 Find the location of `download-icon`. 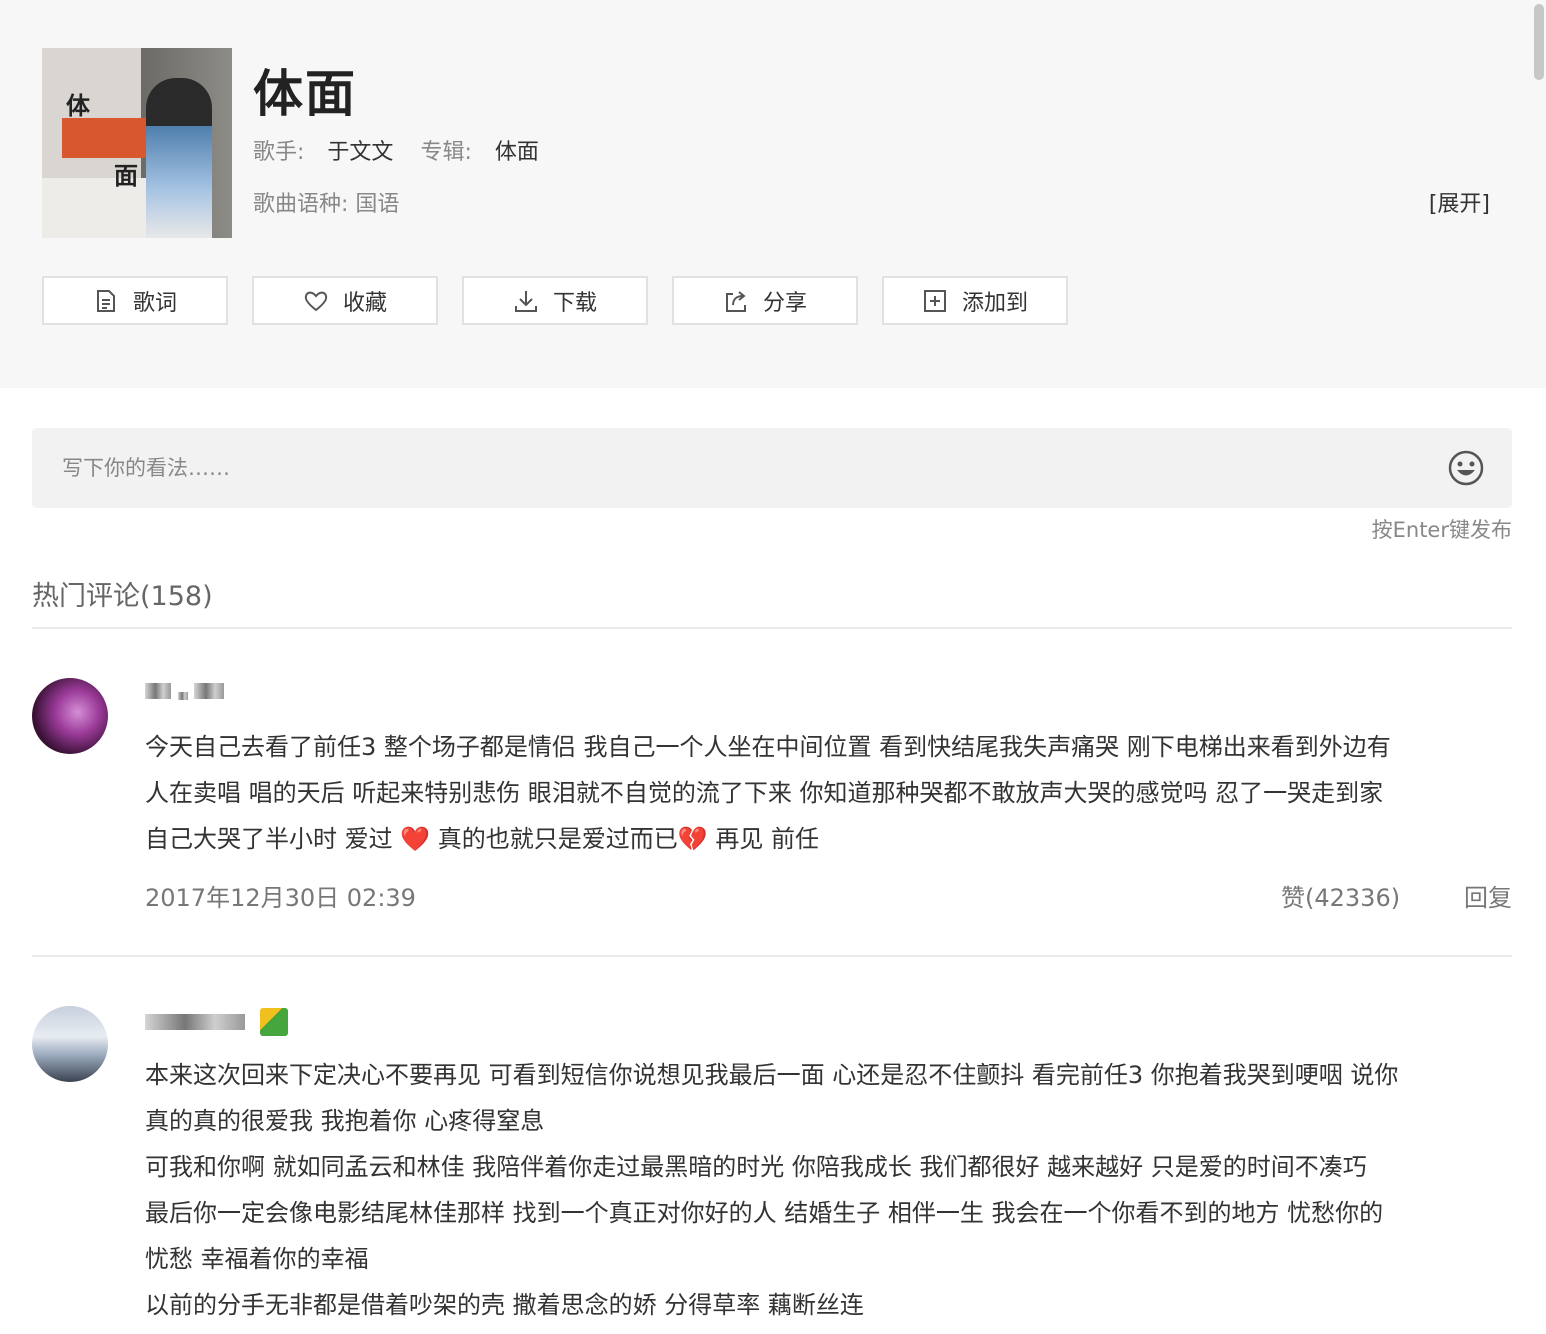

download-icon is located at coordinates (526, 301).